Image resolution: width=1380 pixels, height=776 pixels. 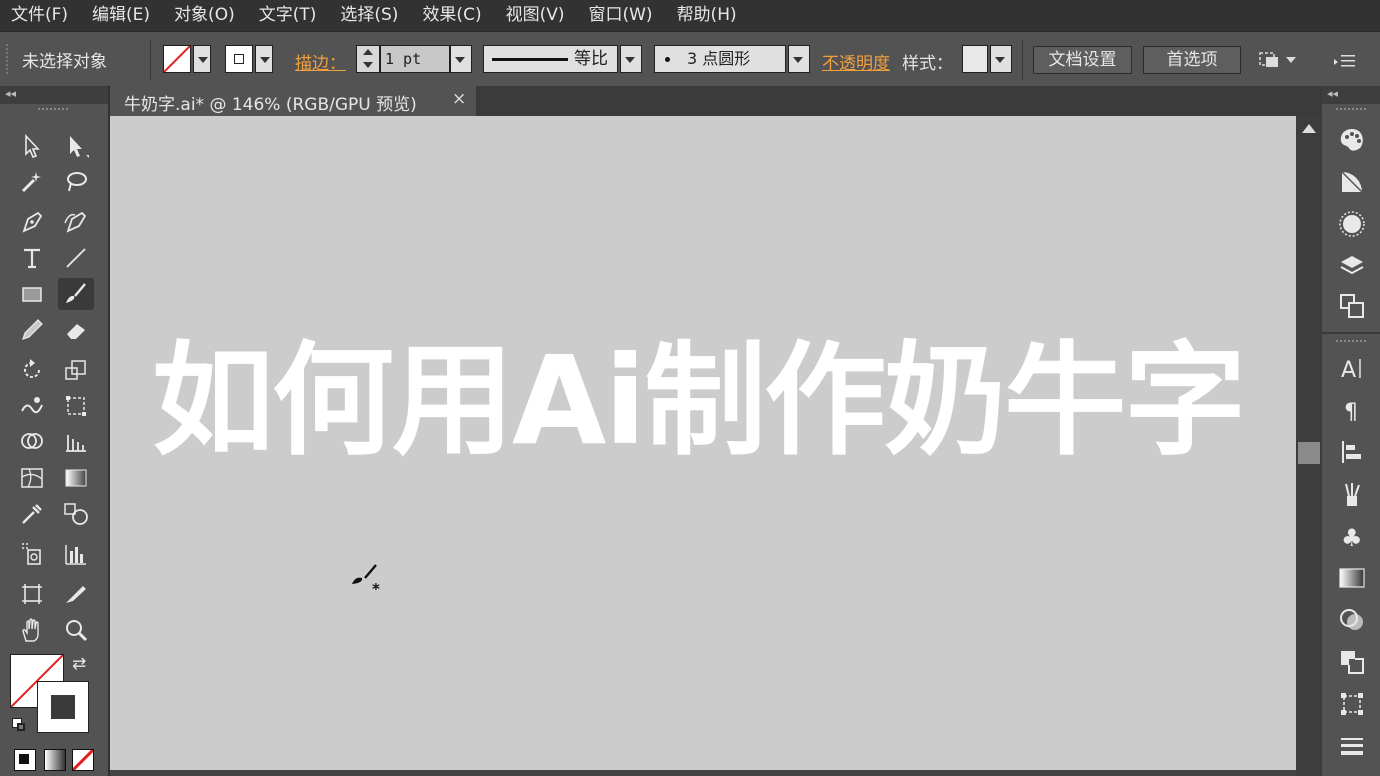 I want to click on menu-file: 文件(F), so click(x=40, y=15).